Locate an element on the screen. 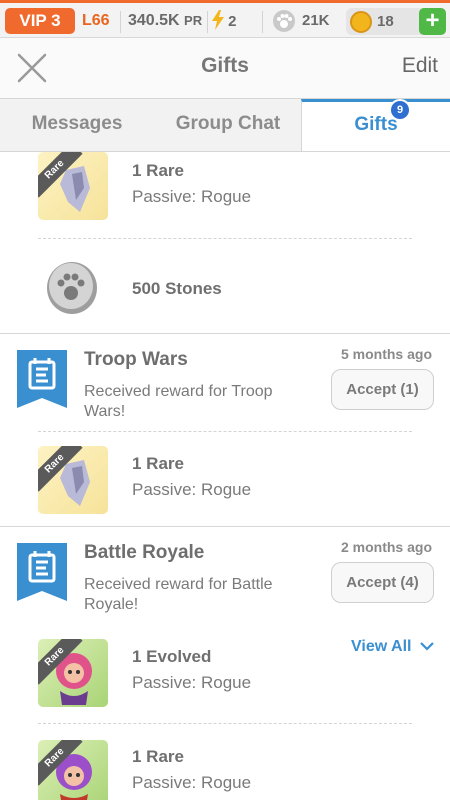  message-title: Troop Wars is located at coordinates (136, 359).